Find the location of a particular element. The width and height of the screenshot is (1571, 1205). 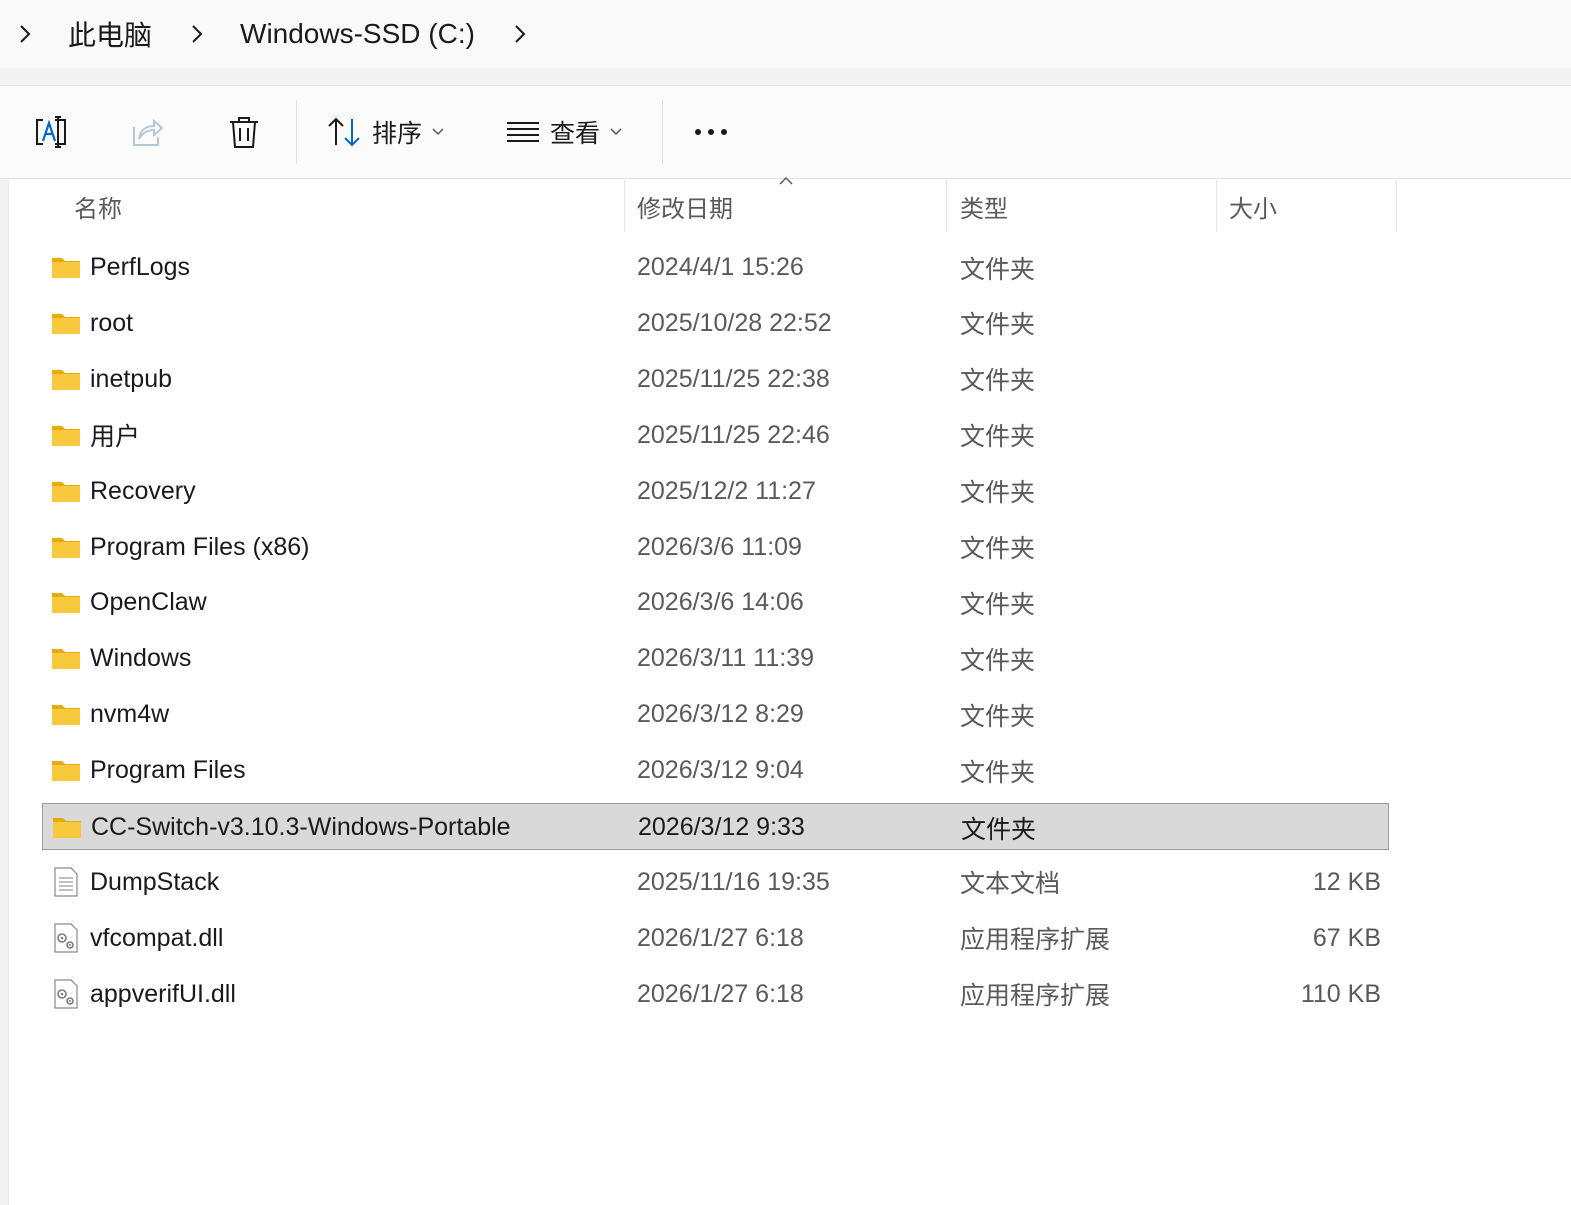

command-bar: 排序 查看 is located at coordinates (785, 132).